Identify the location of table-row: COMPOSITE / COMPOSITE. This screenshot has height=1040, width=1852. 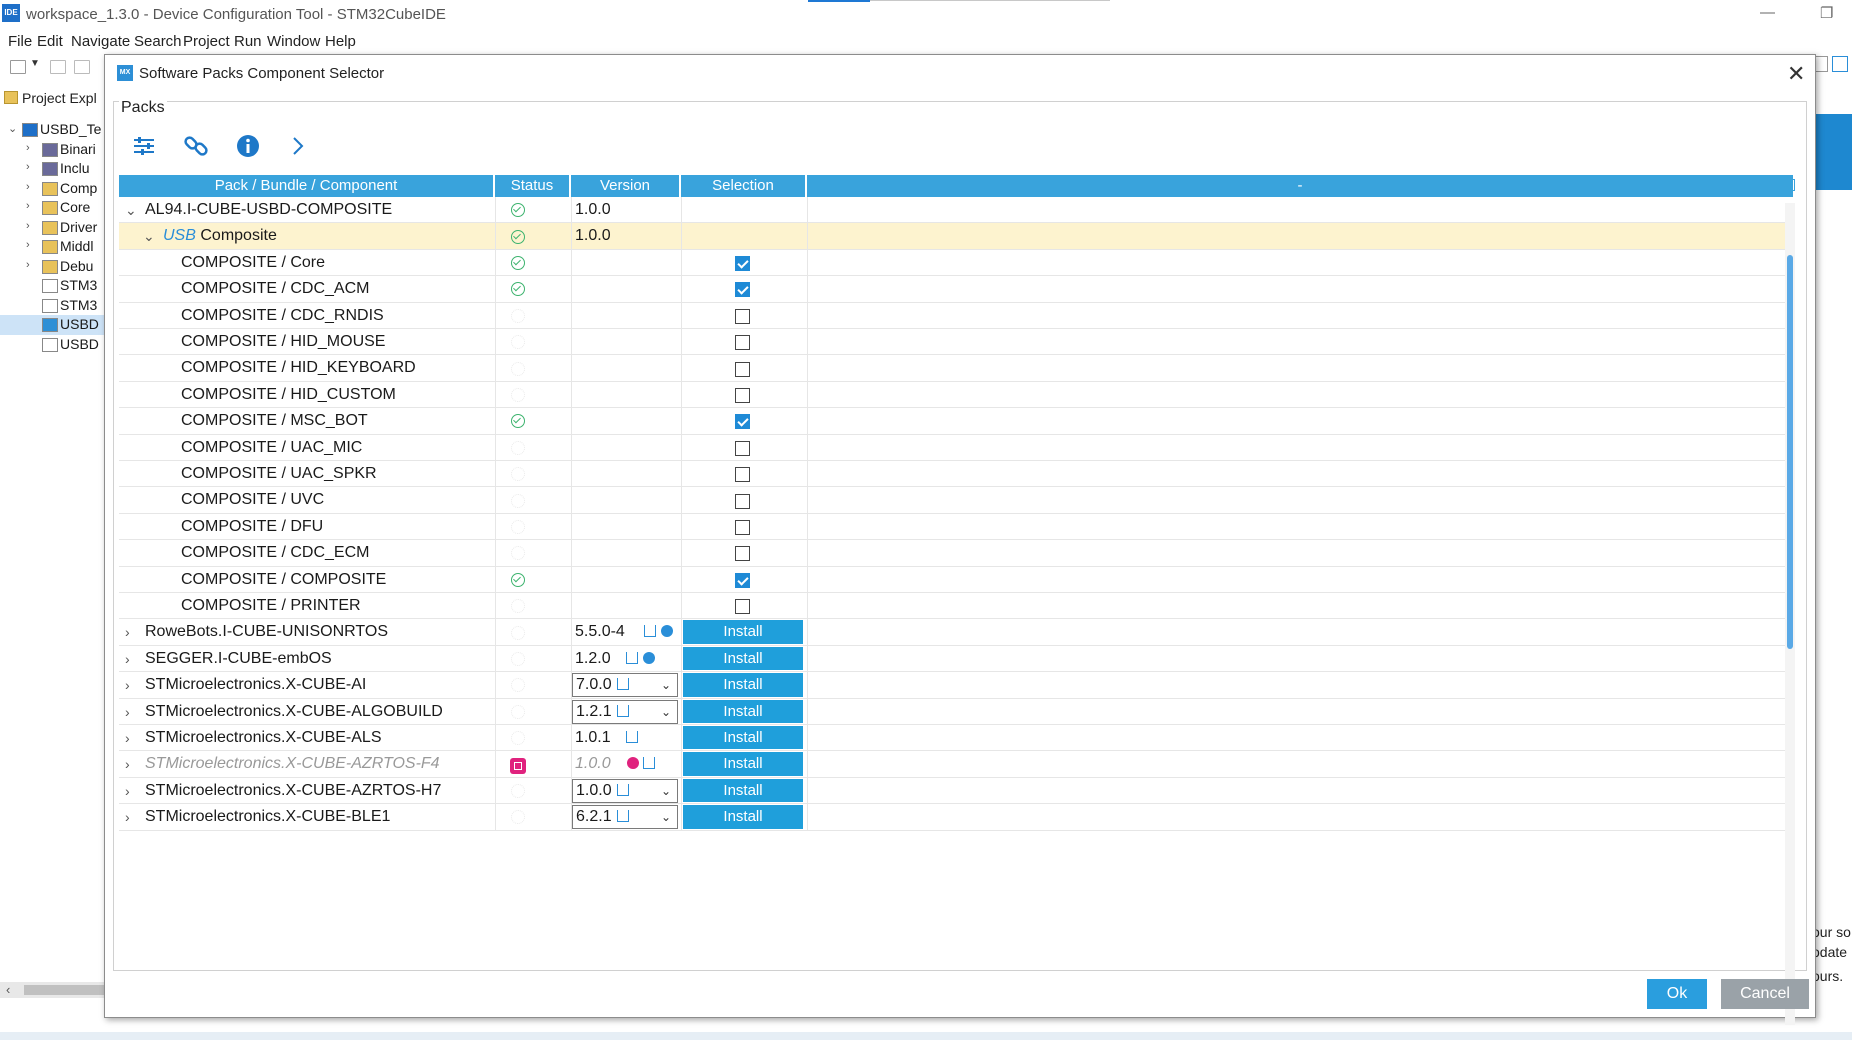
(956, 579).